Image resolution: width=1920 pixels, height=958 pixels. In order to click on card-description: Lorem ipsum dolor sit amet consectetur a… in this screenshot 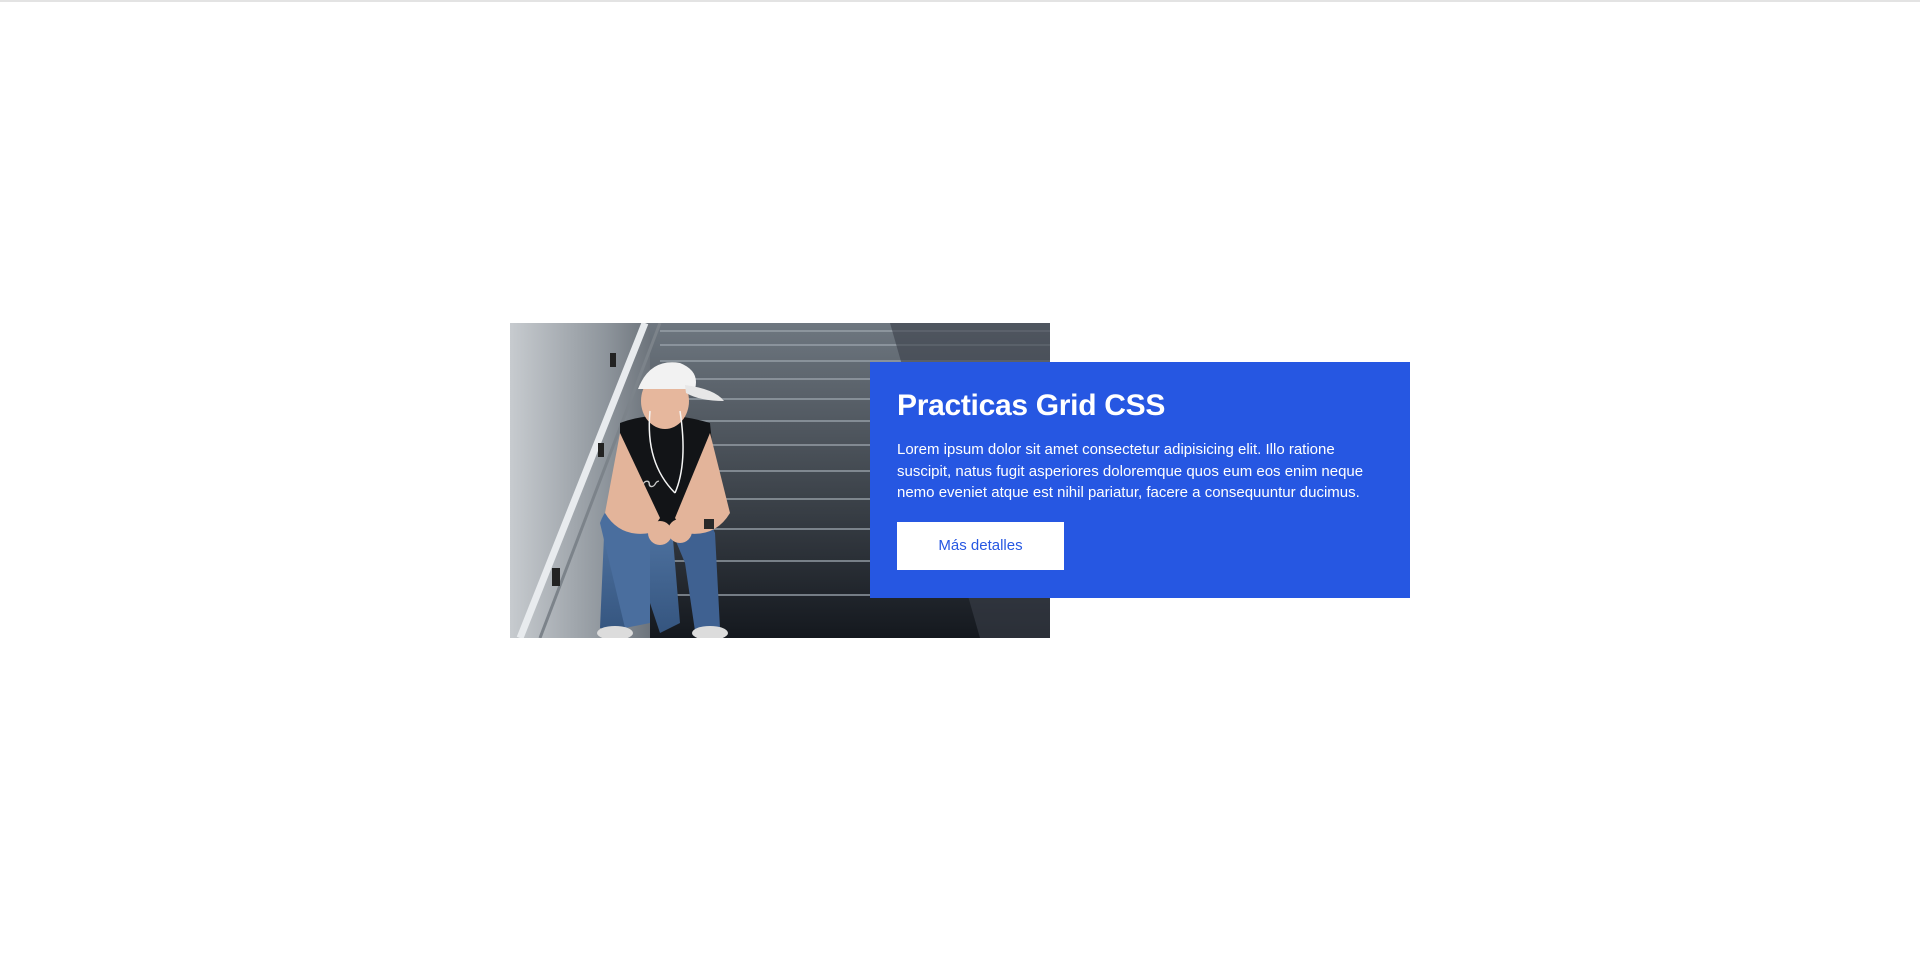, I will do `click(1130, 471)`.